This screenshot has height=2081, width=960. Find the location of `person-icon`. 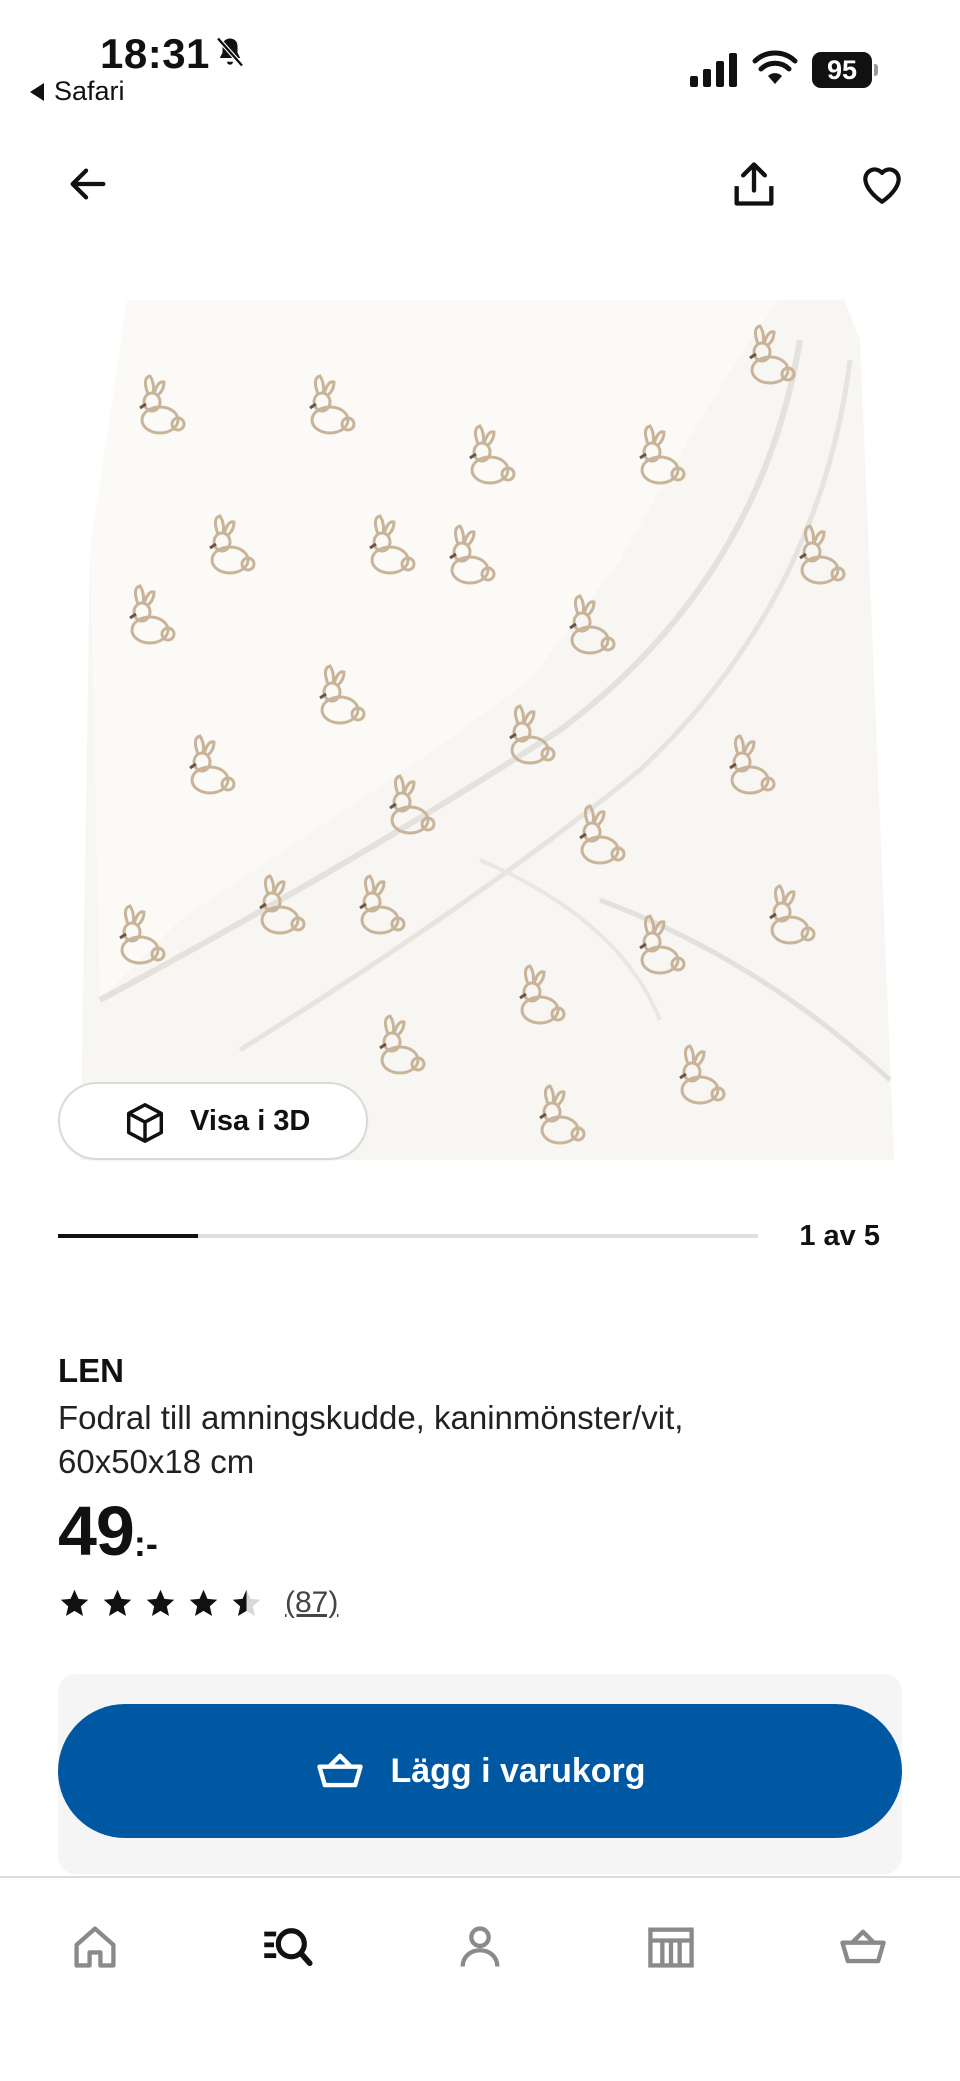

person-icon is located at coordinates (480, 1946).